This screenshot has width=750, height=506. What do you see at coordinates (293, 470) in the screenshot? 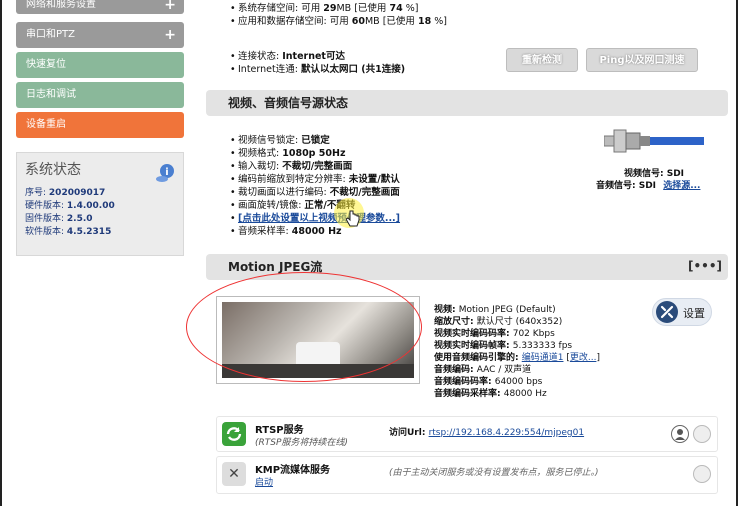
I see `kmp-service-title: KMP流媒体服务` at bounding box center [293, 470].